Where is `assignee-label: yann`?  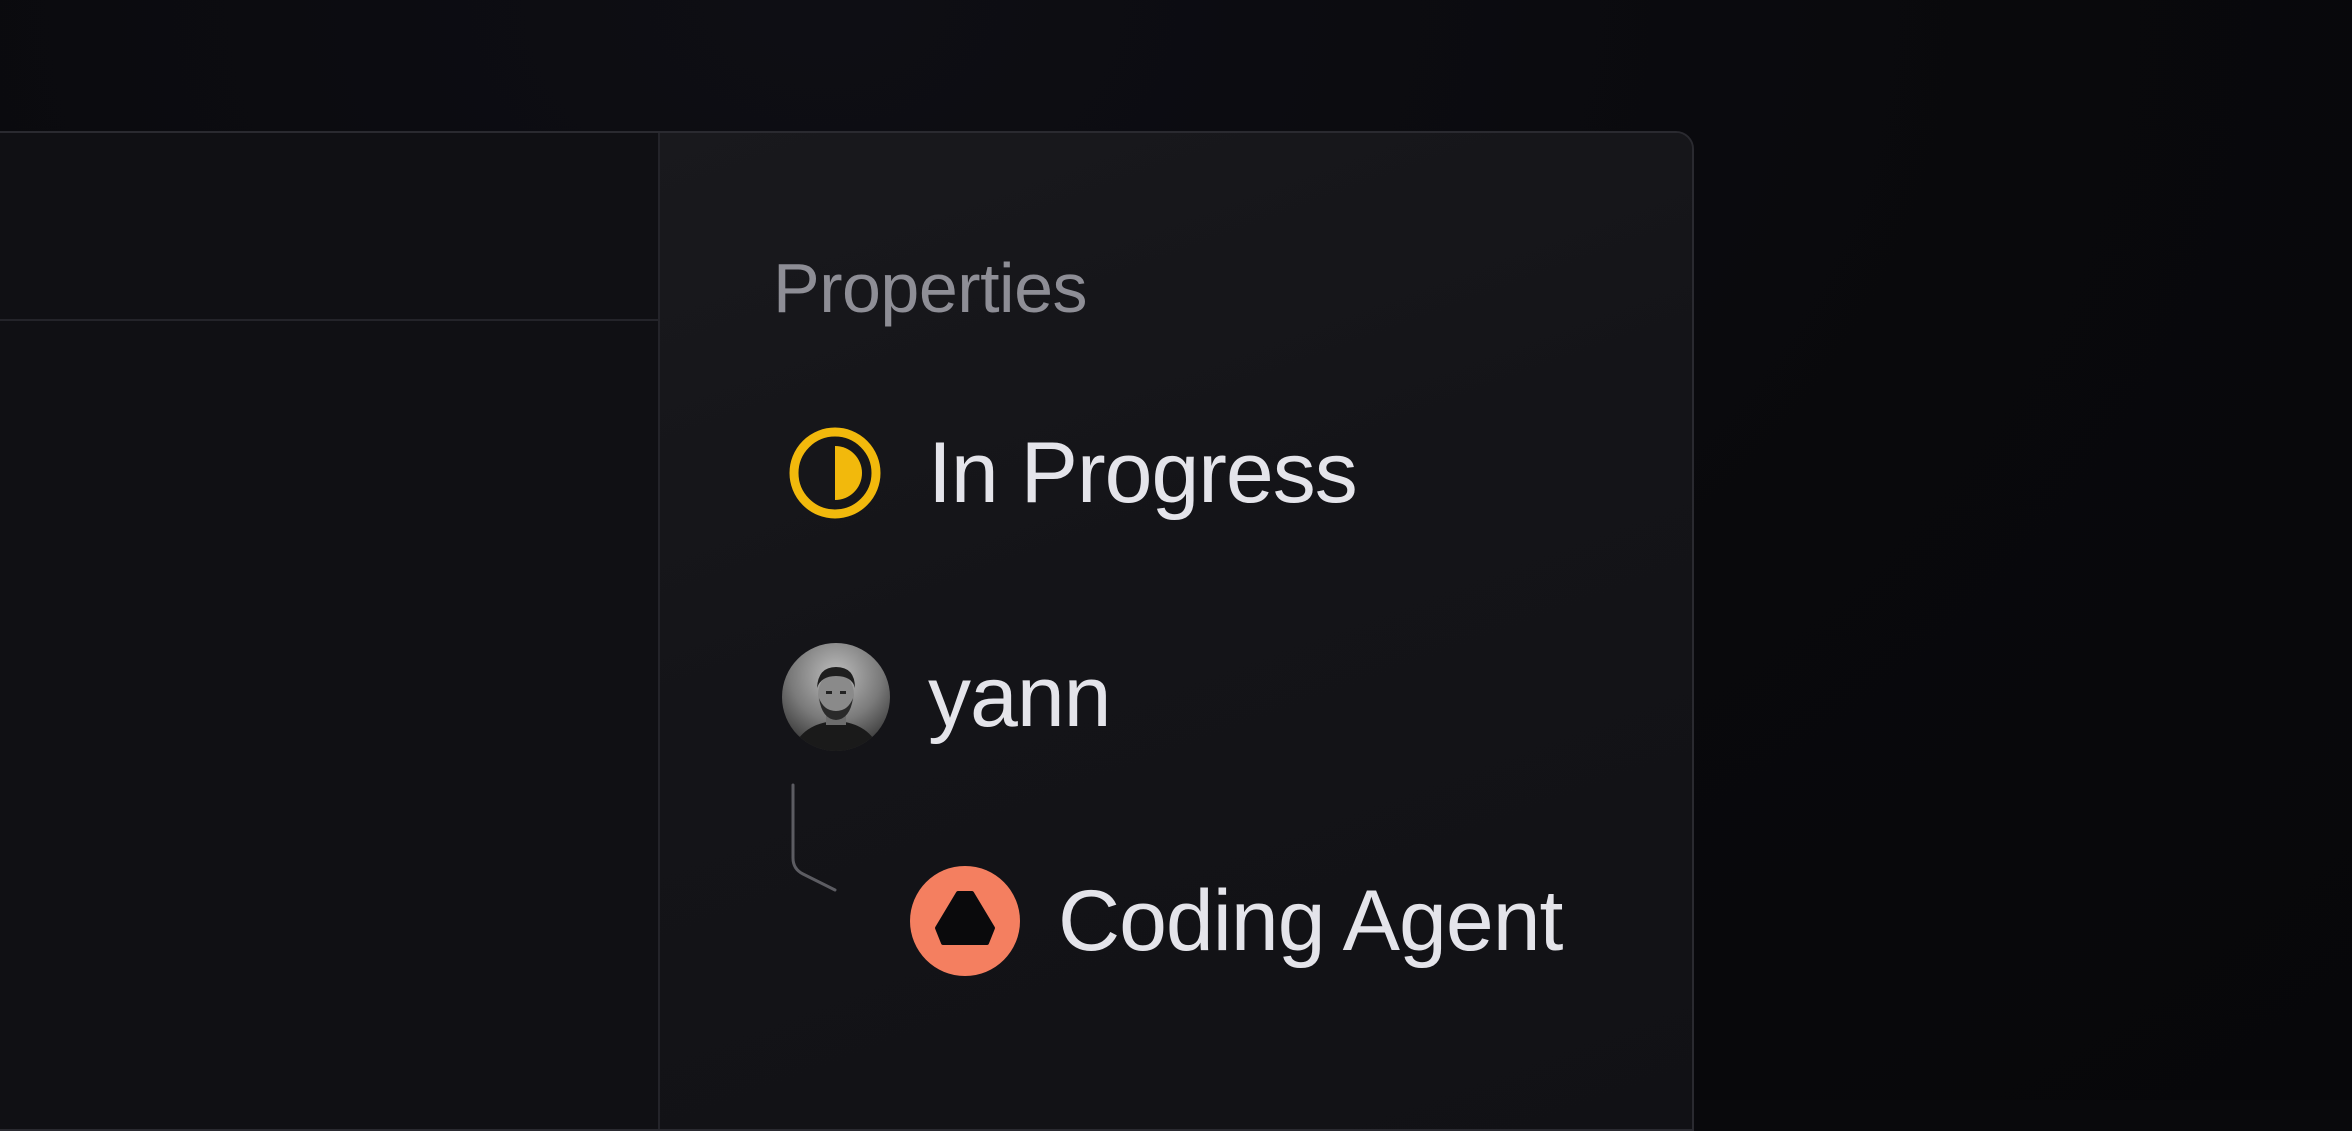
assignee-label: yann is located at coordinates (1019, 697).